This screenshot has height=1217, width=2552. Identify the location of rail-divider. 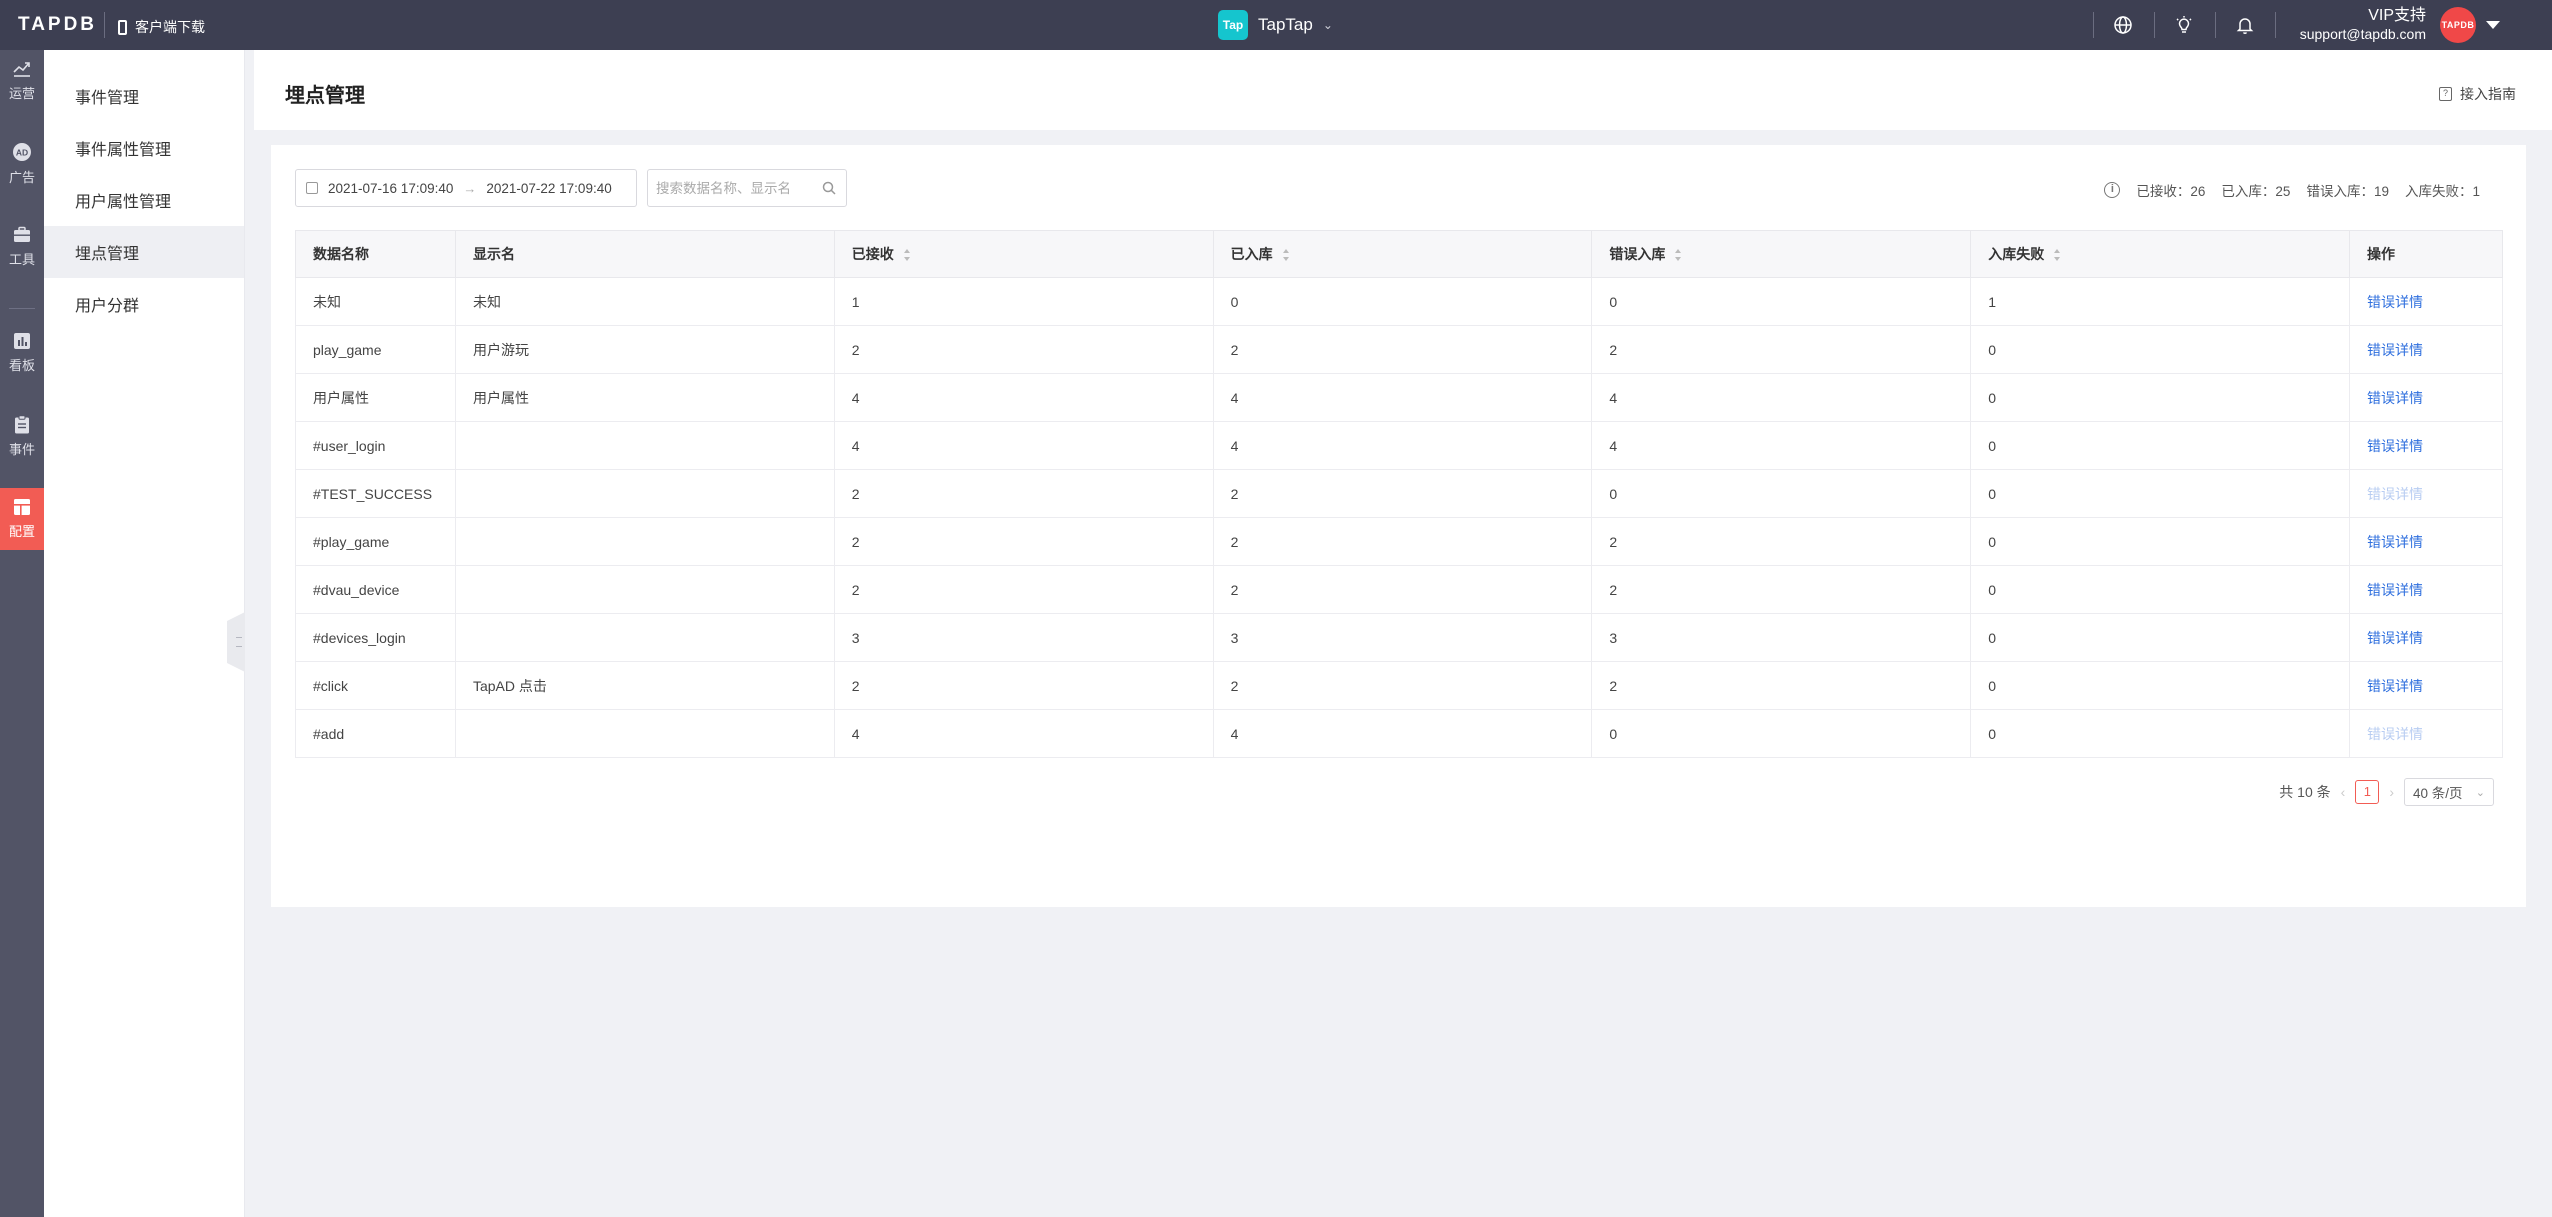
(22, 308).